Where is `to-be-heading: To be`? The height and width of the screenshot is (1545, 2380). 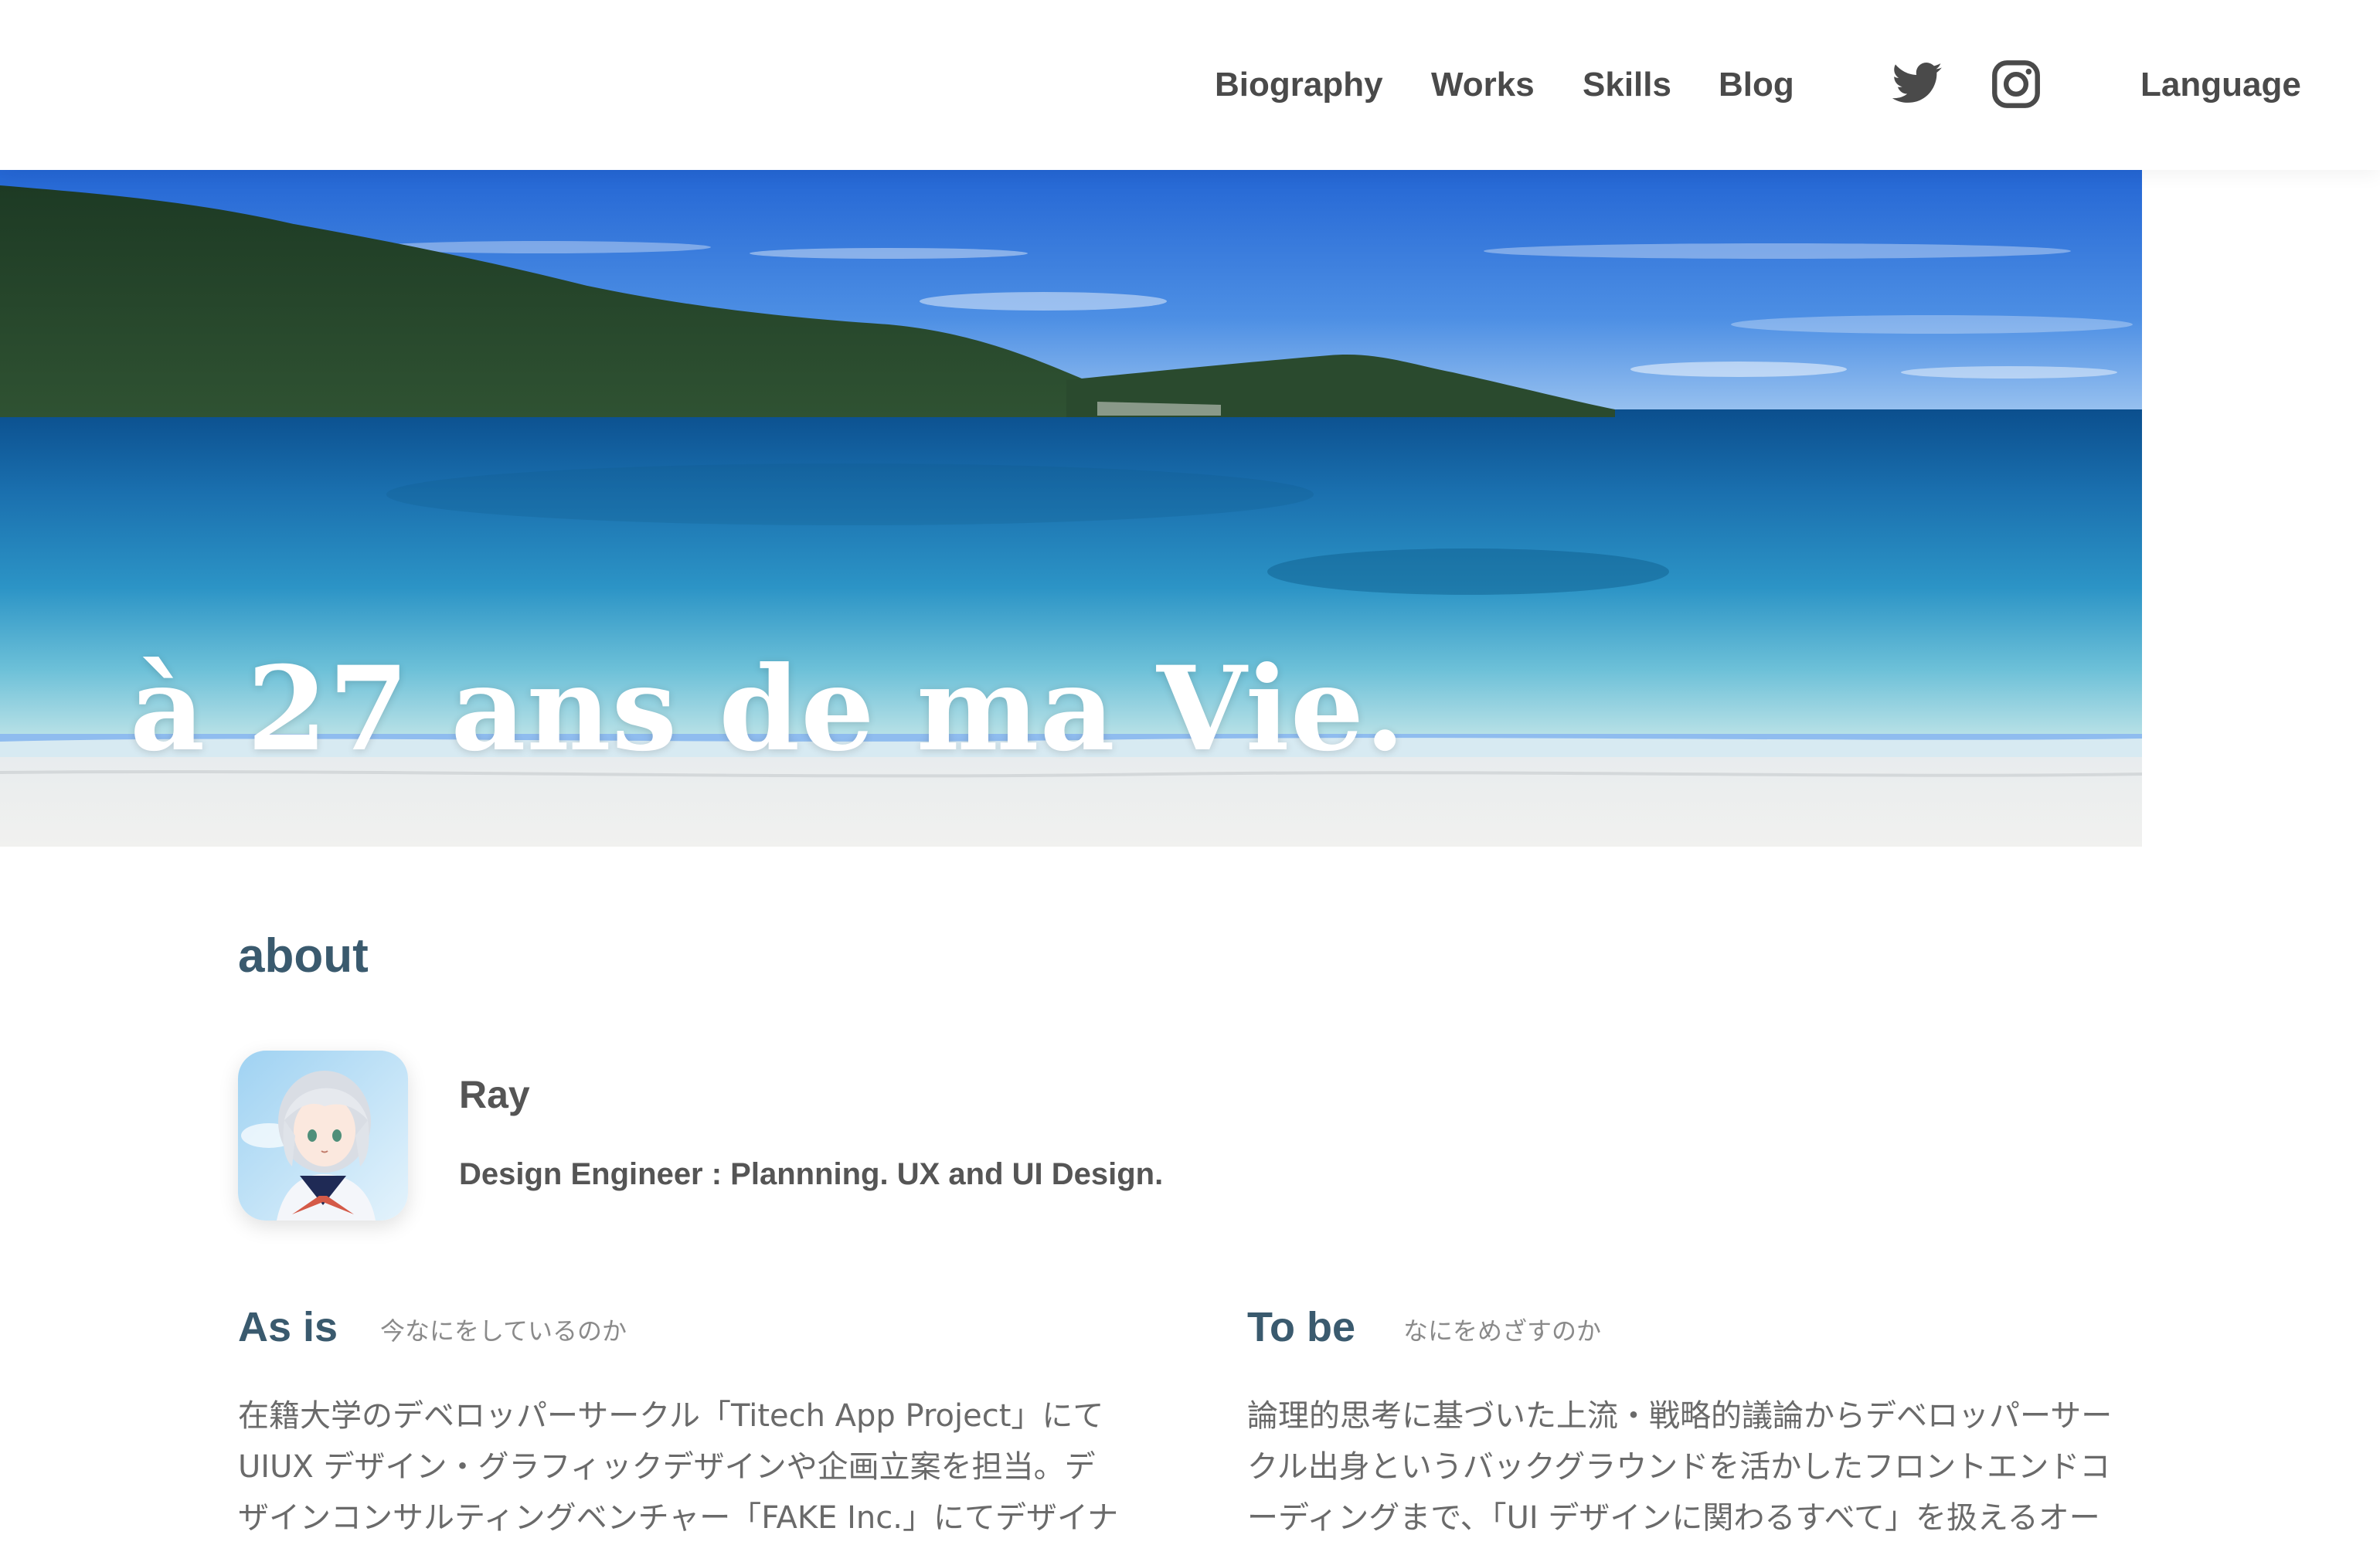
to-be-heading: To be is located at coordinates (1301, 1327).